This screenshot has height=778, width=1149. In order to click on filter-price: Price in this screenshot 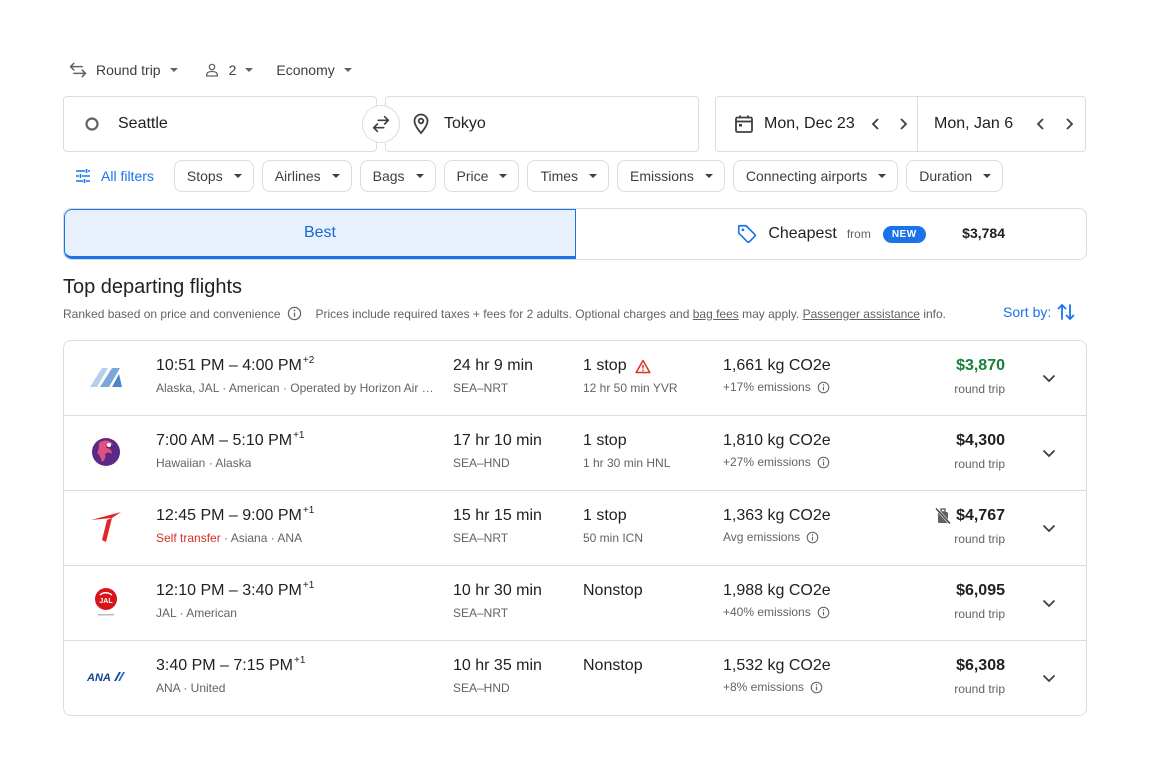, I will do `click(481, 176)`.